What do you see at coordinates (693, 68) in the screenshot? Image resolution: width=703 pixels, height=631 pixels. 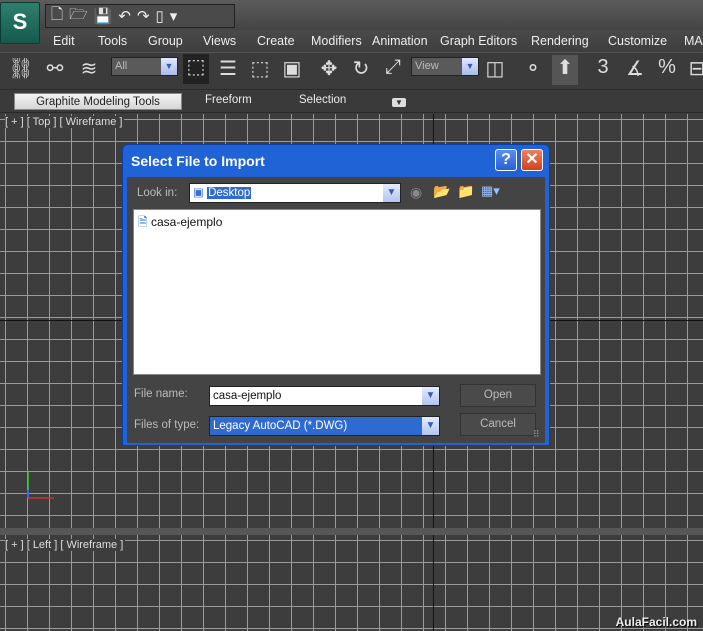 I see `spinner-snap-icon: ⊟` at bounding box center [693, 68].